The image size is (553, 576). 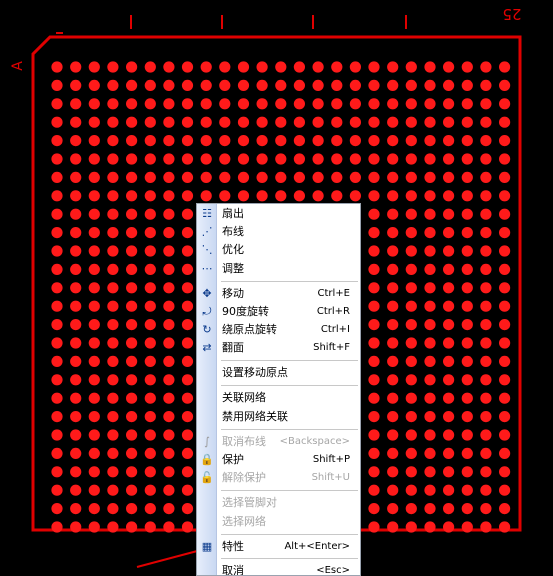 I want to click on menu-item-6: ↻ 绕原点旋转 Ctrl+I, so click(x=278, y=330).